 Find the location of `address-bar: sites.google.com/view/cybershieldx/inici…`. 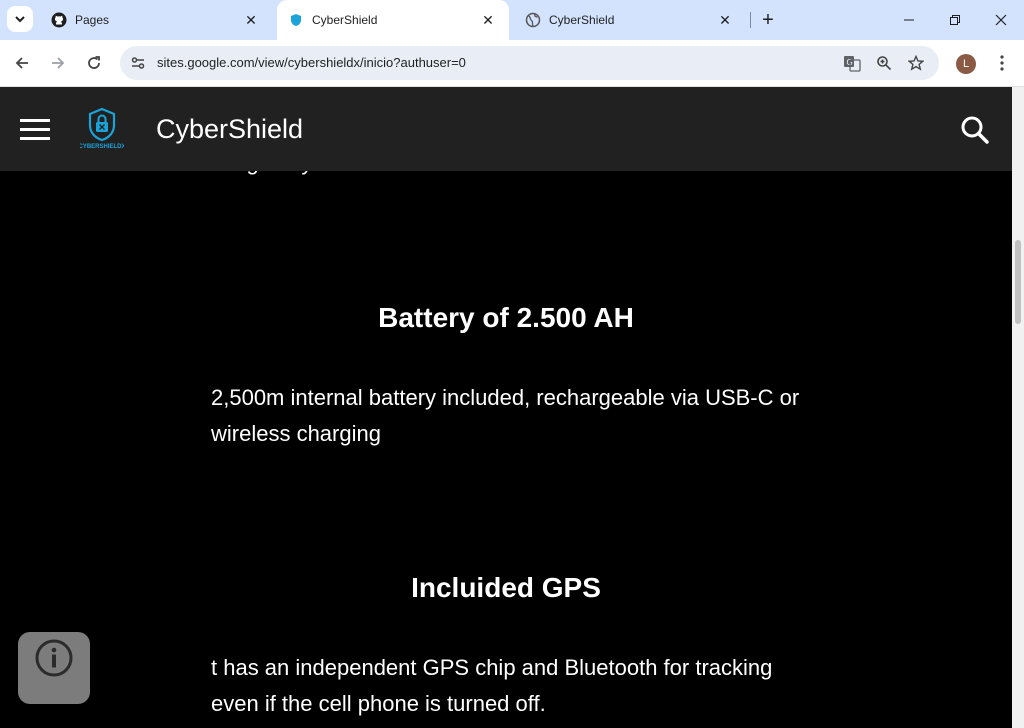

address-bar: sites.google.com/view/cybershieldx/inici… is located at coordinates (529, 63).